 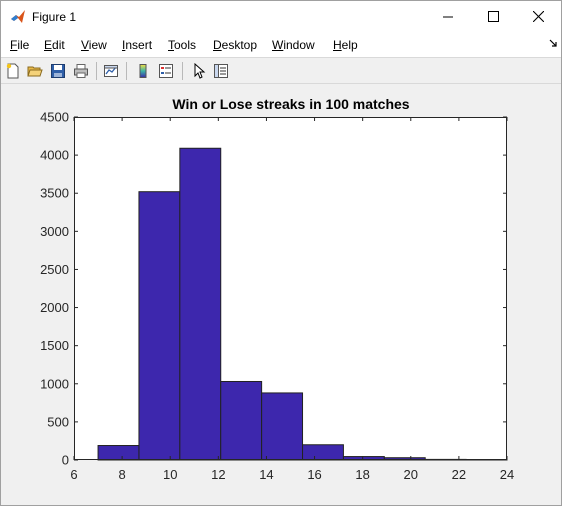 I want to click on y-tick-label: 2000, so click(x=54, y=307).